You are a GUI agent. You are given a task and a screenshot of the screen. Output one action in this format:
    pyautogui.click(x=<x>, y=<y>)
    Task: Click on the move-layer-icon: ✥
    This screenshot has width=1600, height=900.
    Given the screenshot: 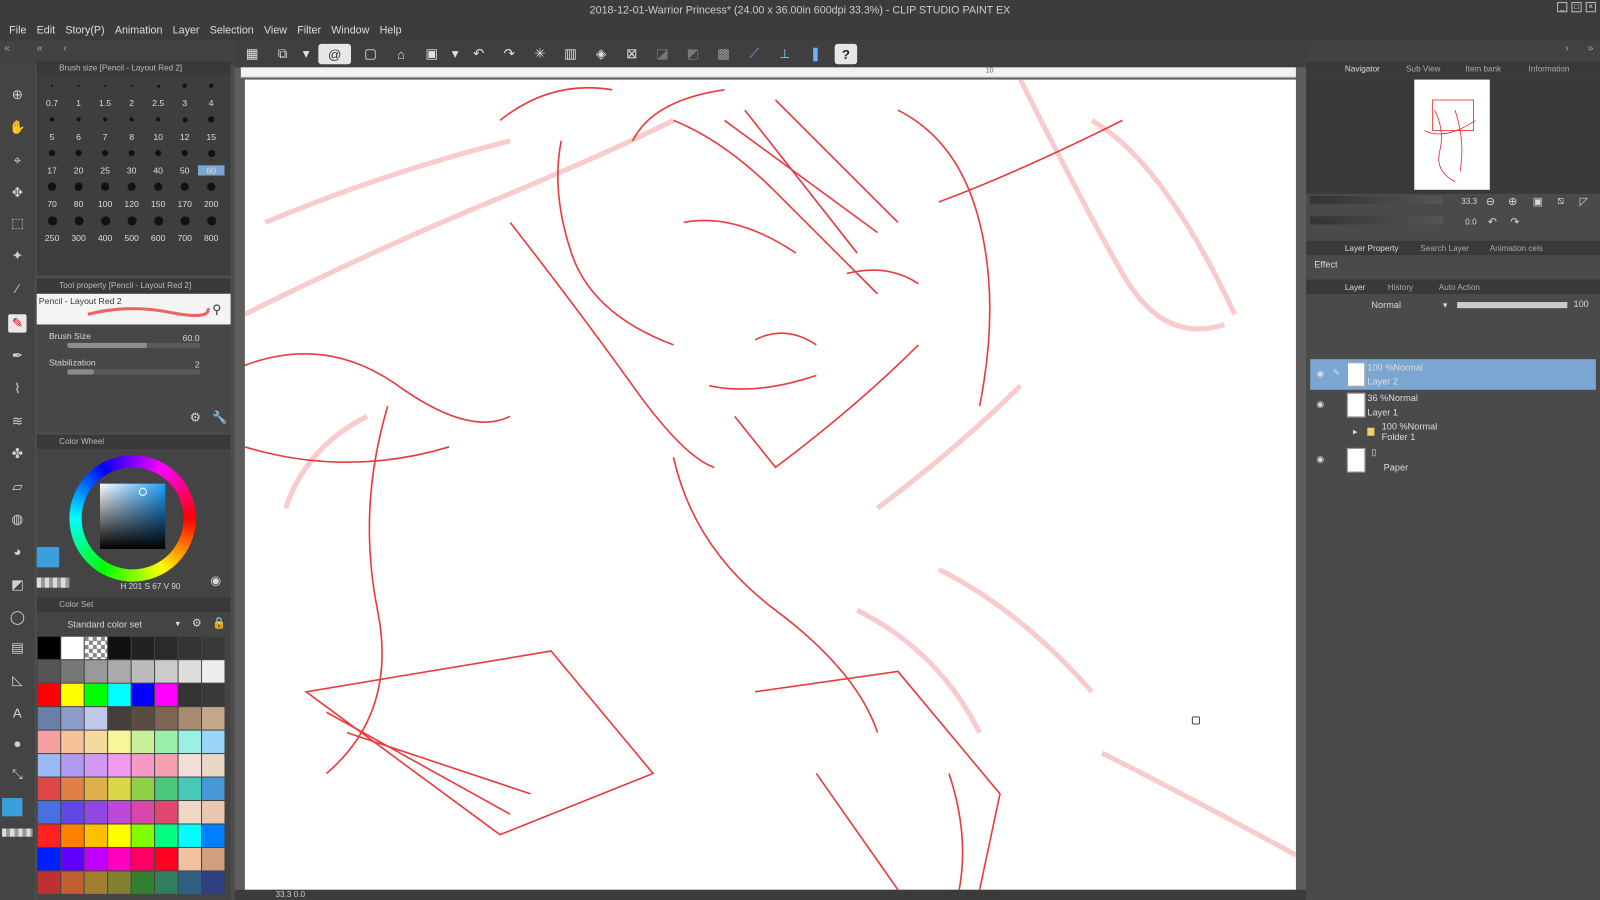 What is the action you would take?
    pyautogui.click(x=17, y=193)
    